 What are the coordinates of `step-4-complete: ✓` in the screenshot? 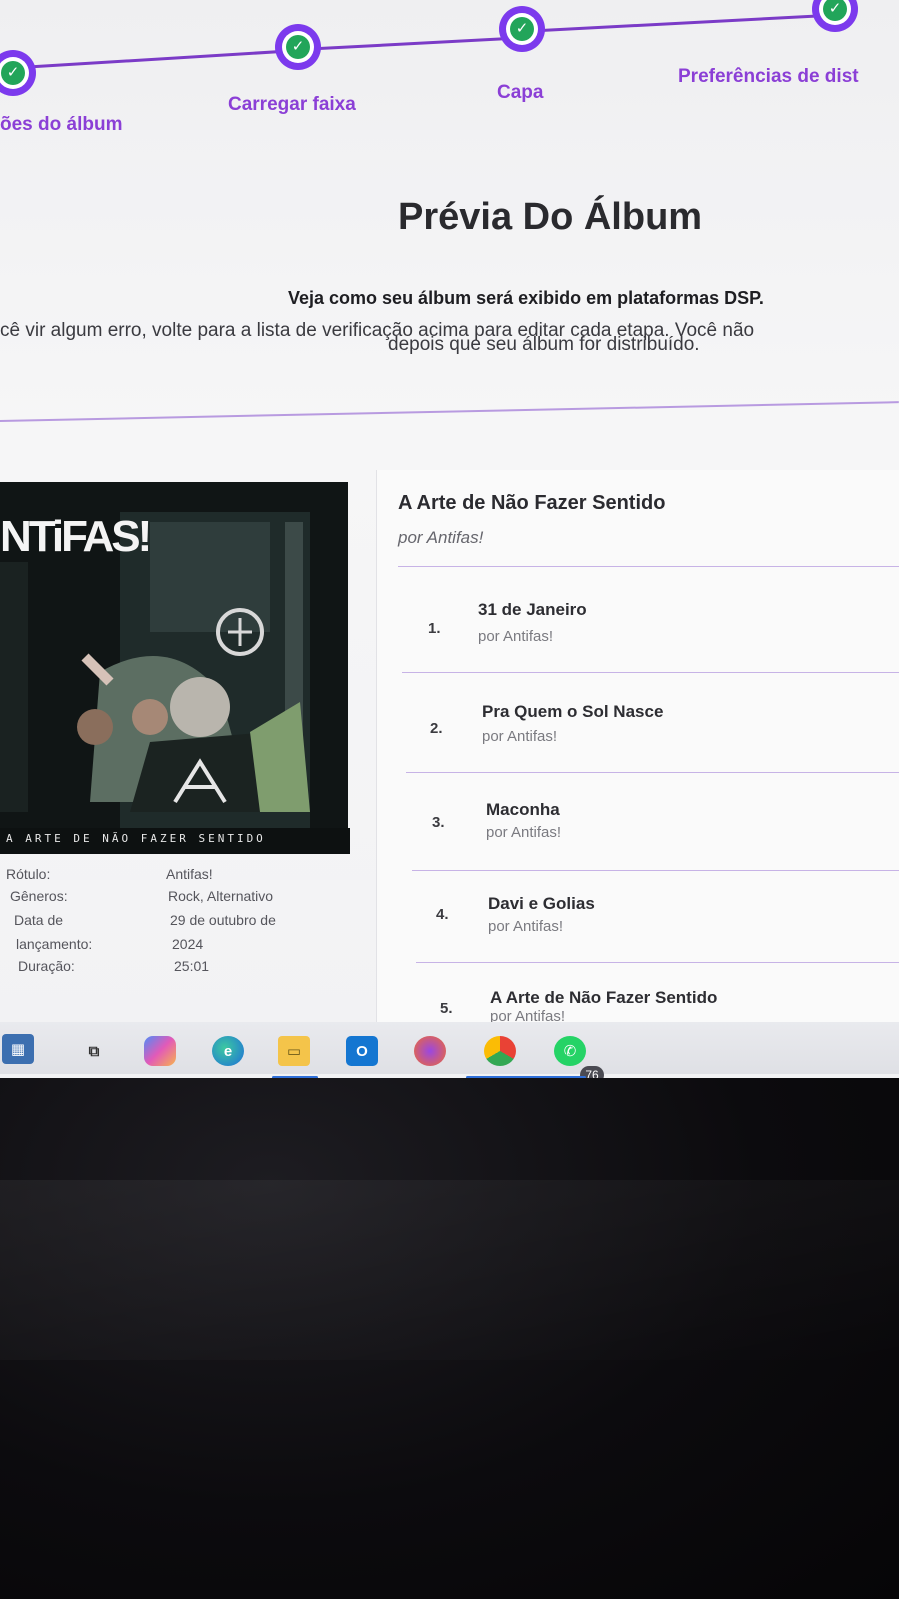 It's located at (835, 16).